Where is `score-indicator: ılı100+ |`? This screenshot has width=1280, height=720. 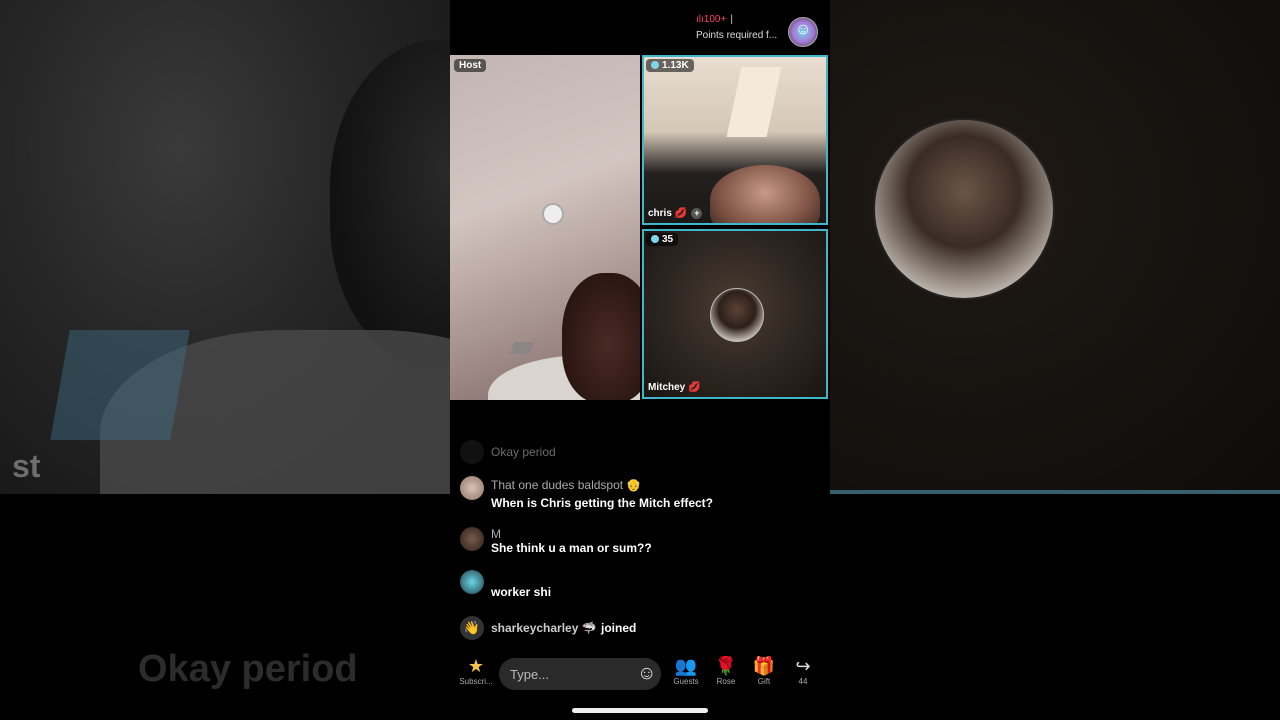 score-indicator: ılı100+ | is located at coordinates (714, 19).